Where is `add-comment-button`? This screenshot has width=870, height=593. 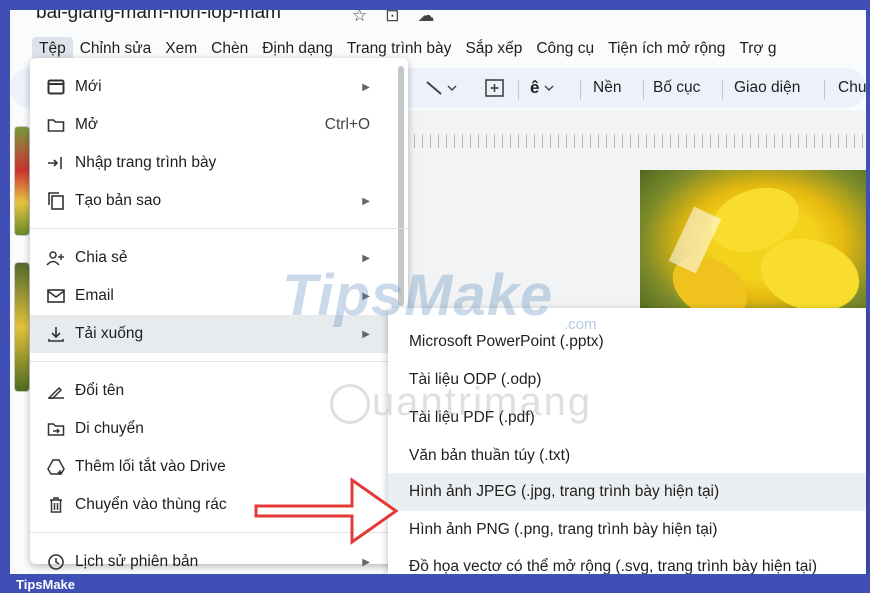
add-comment-button is located at coordinates (495, 88).